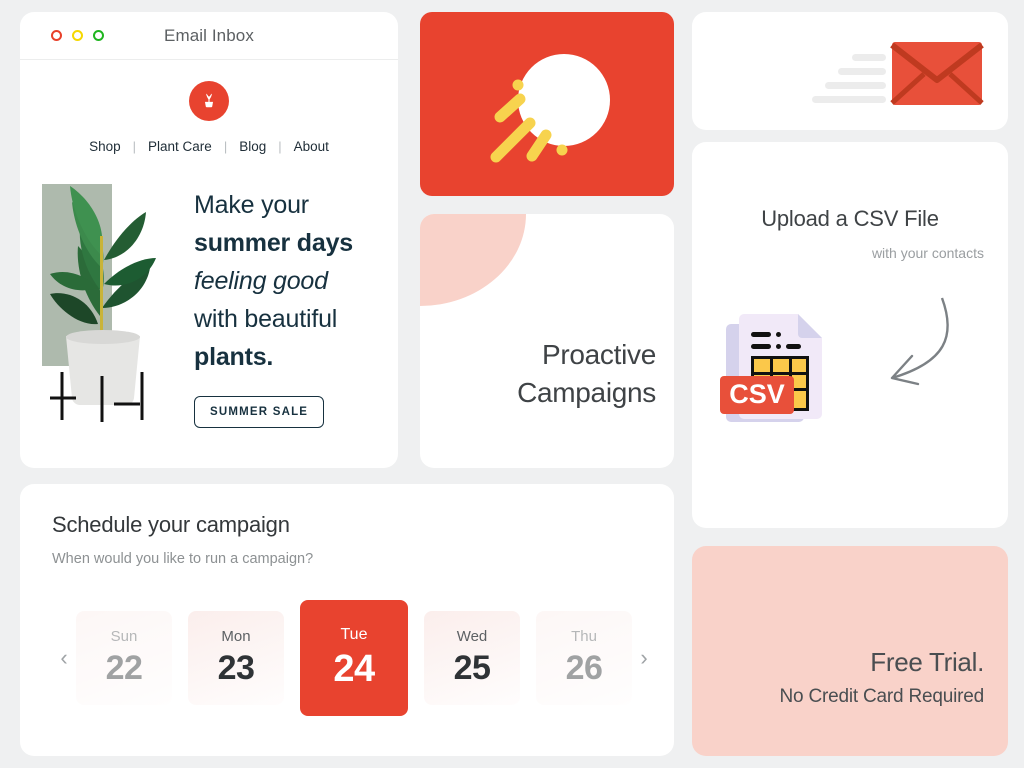 Image resolution: width=1024 pixels, height=768 pixels. I want to click on day-option-wed: Wed 25, so click(472, 658).